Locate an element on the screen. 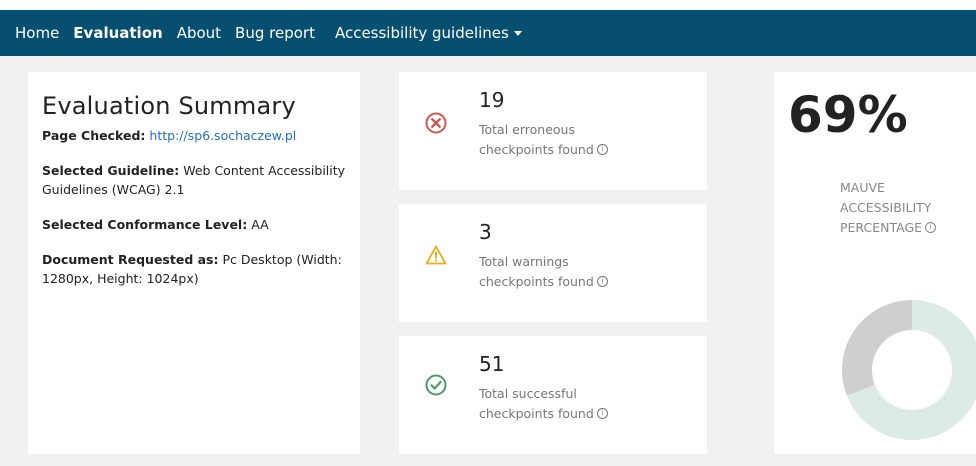  check-circle-icon is located at coordinates (436, 385).